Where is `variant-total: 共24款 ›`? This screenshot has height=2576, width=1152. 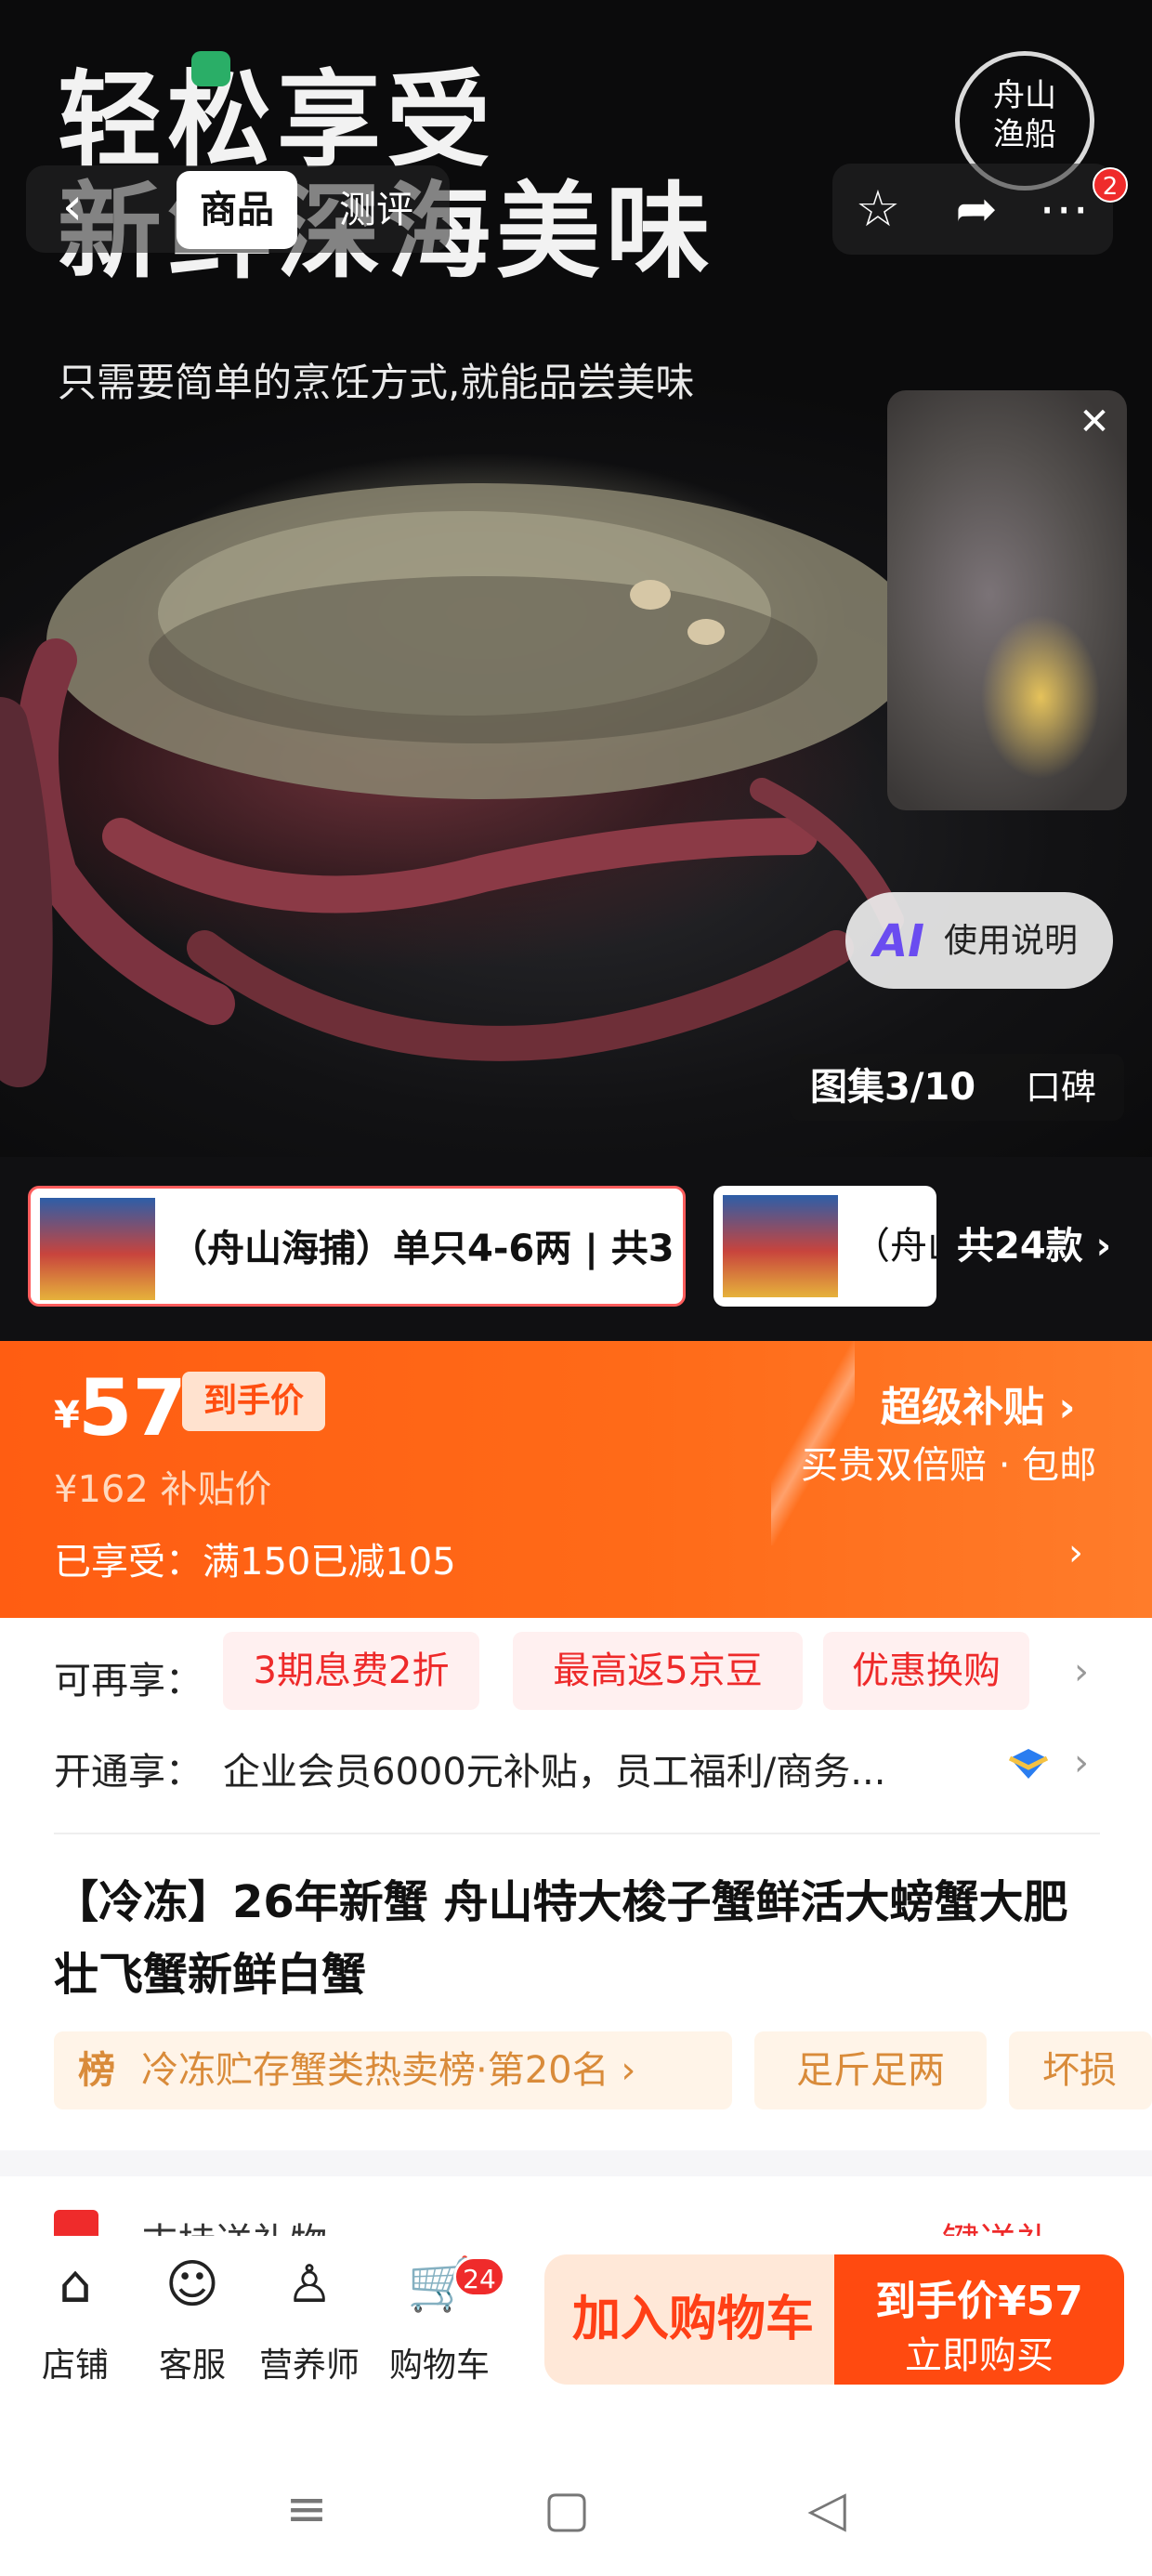 variant-total: 共24款 › is located at coordinates (1034, 1246).